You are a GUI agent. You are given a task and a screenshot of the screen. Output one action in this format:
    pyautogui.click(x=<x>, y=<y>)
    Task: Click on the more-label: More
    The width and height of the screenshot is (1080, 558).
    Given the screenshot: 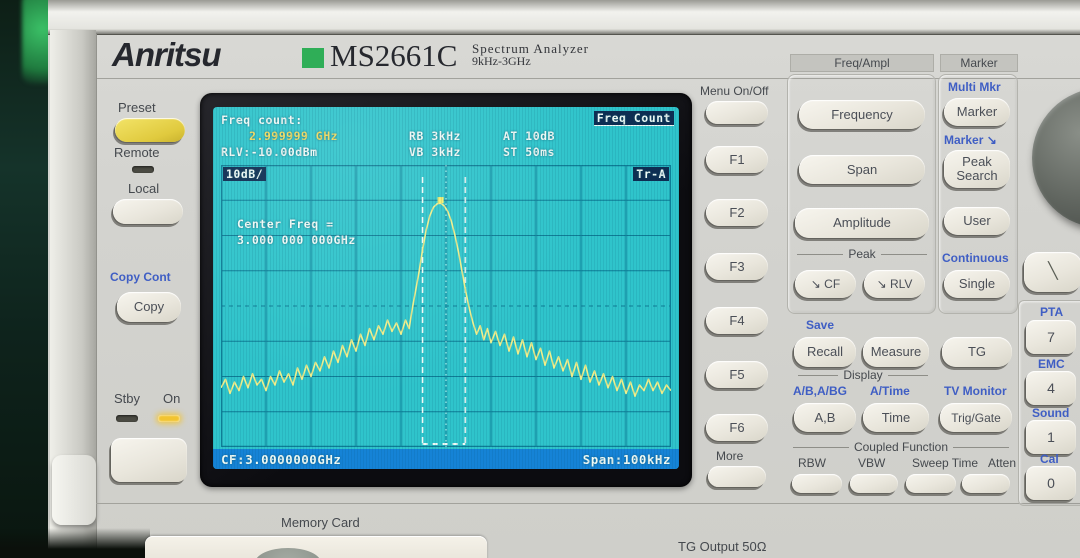 What is the action you would take?
    pyautogui.click(x=730, y=456)
    